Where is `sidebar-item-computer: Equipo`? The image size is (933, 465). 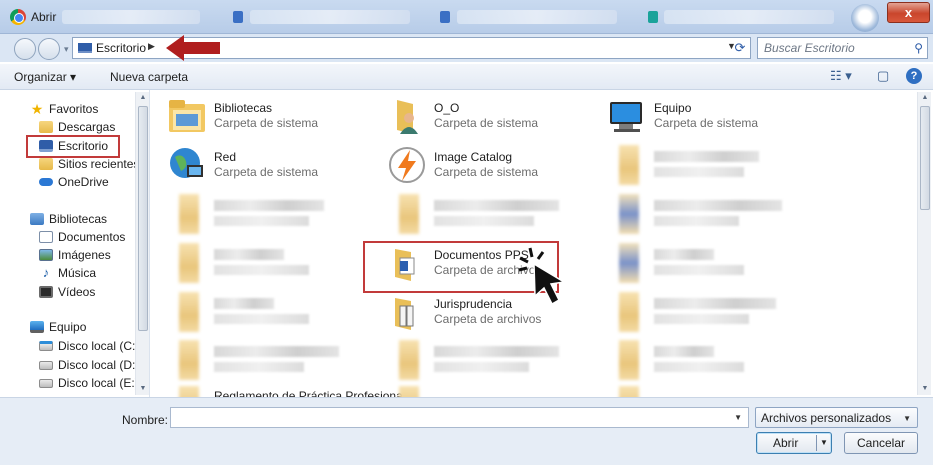
sidebar-item-computer: Equipo is located at coordinates (58, 327).